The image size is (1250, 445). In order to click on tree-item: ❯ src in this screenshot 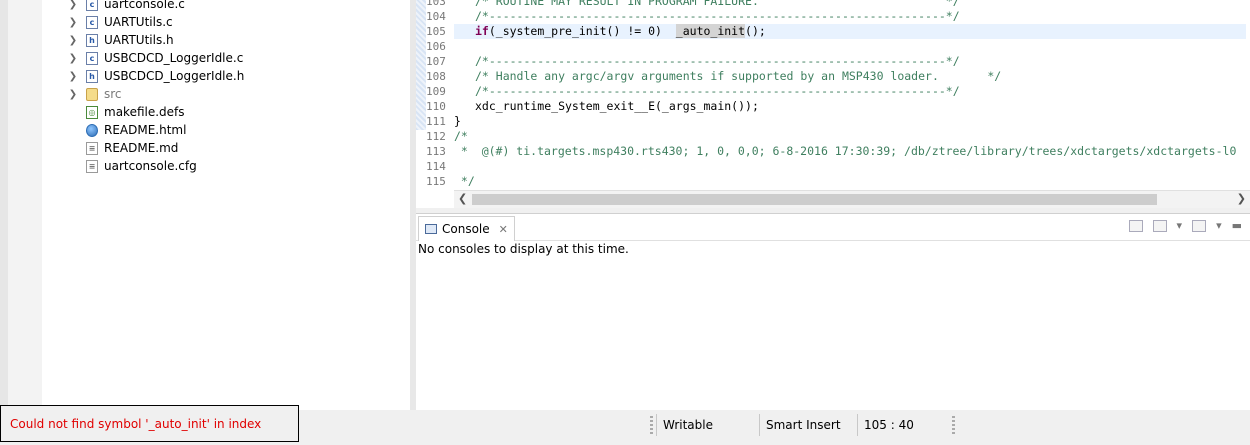, I will do `click(94, 94)`.